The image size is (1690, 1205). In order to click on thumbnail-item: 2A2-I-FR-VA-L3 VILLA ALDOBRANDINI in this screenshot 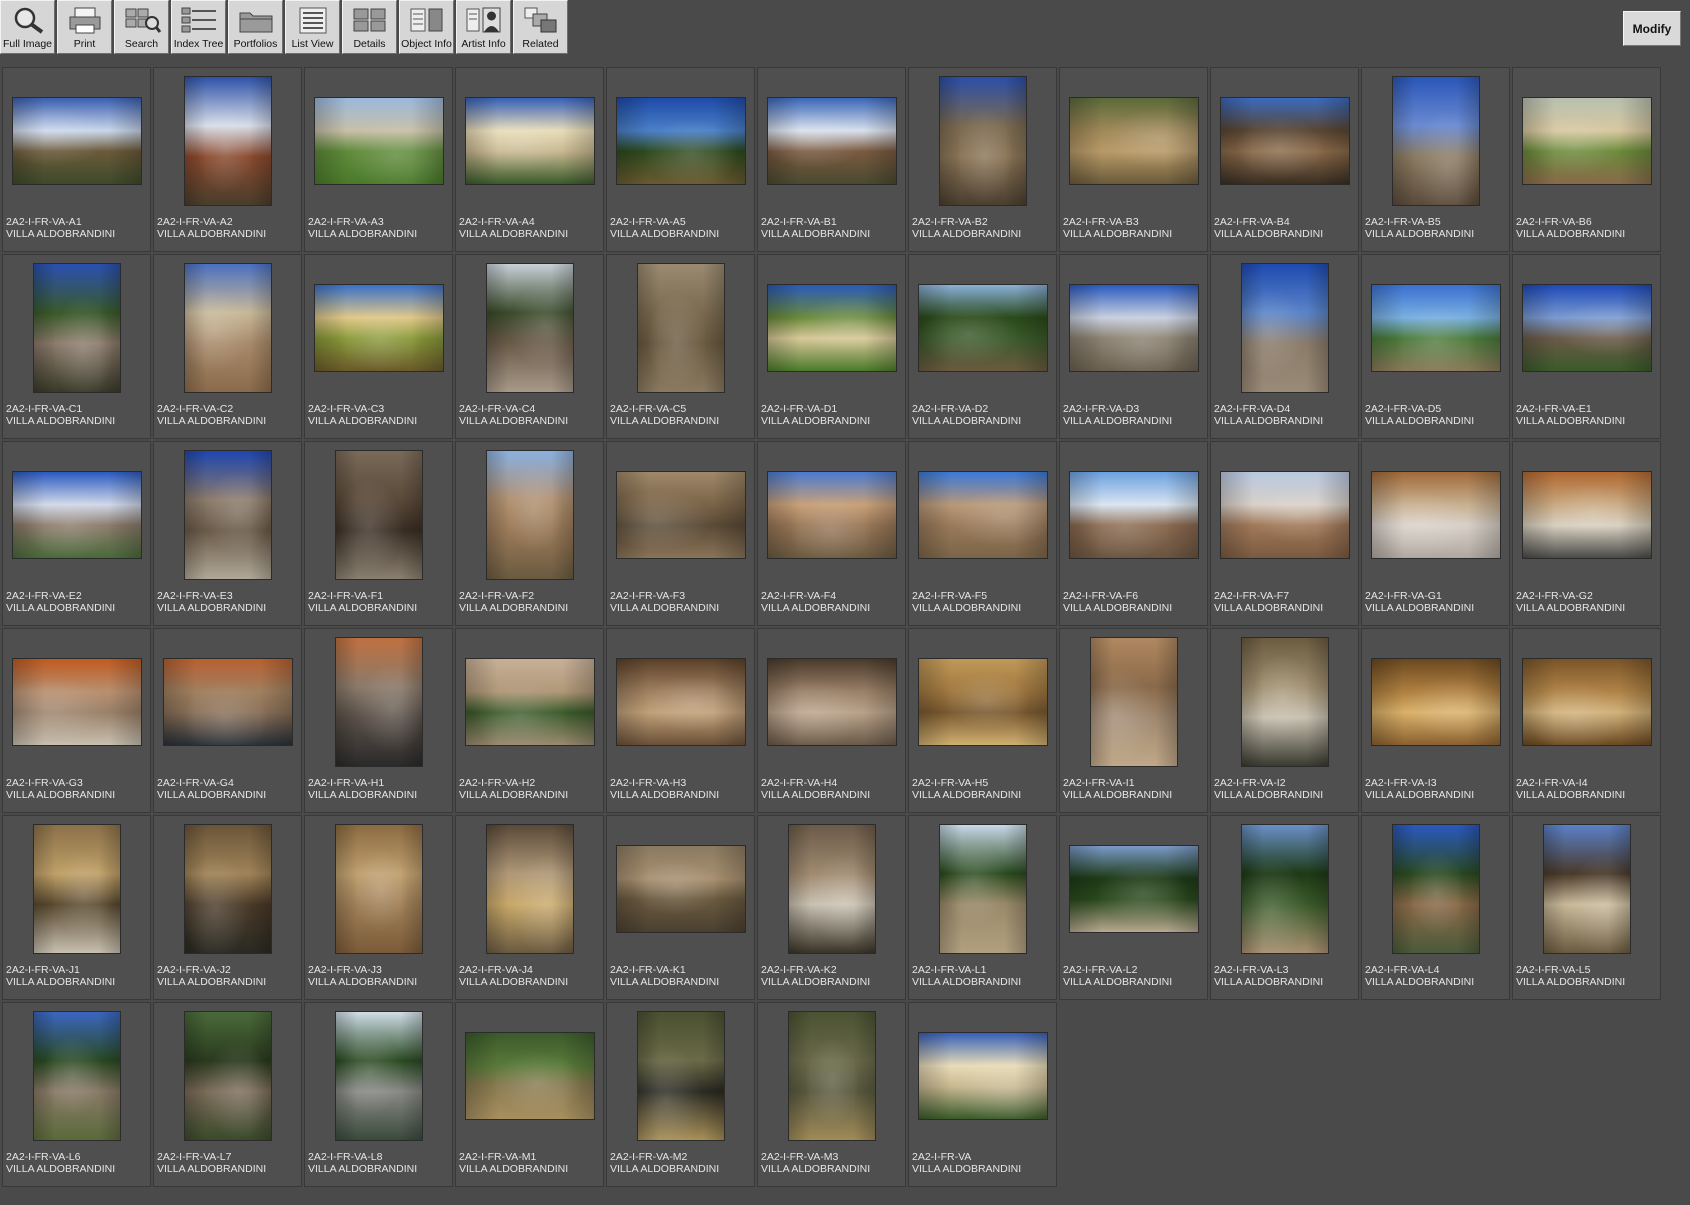, I will do `click(1284, 907)`.